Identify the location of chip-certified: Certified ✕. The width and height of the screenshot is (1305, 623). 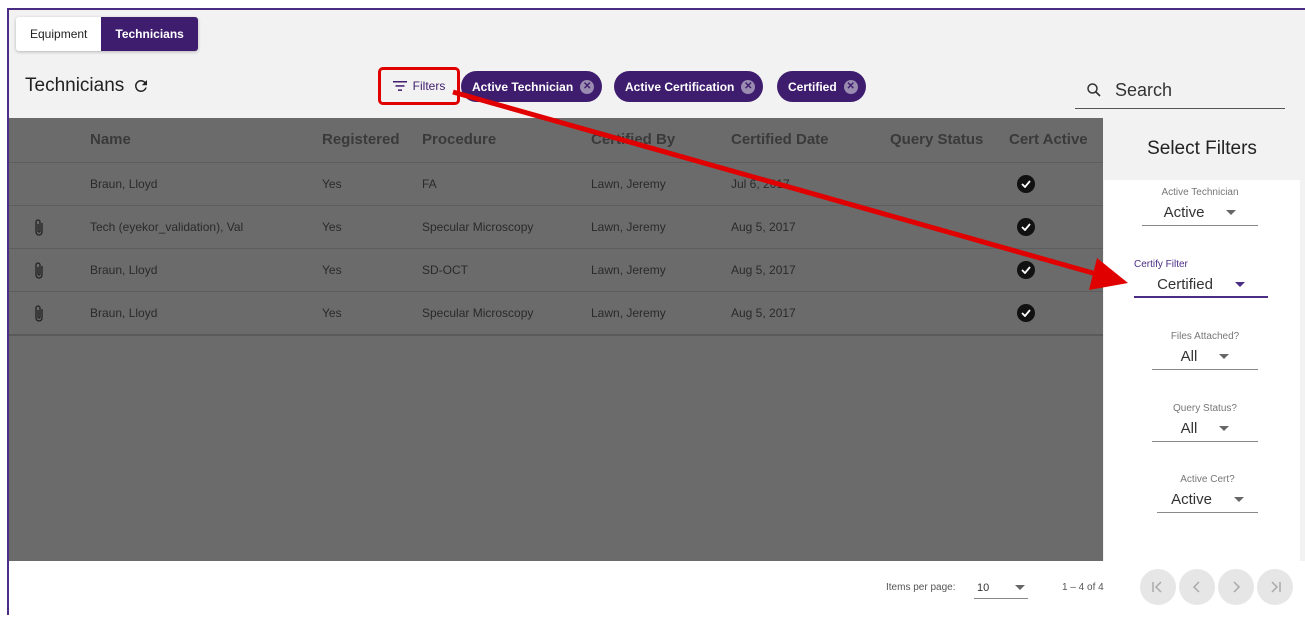
(821, 86).